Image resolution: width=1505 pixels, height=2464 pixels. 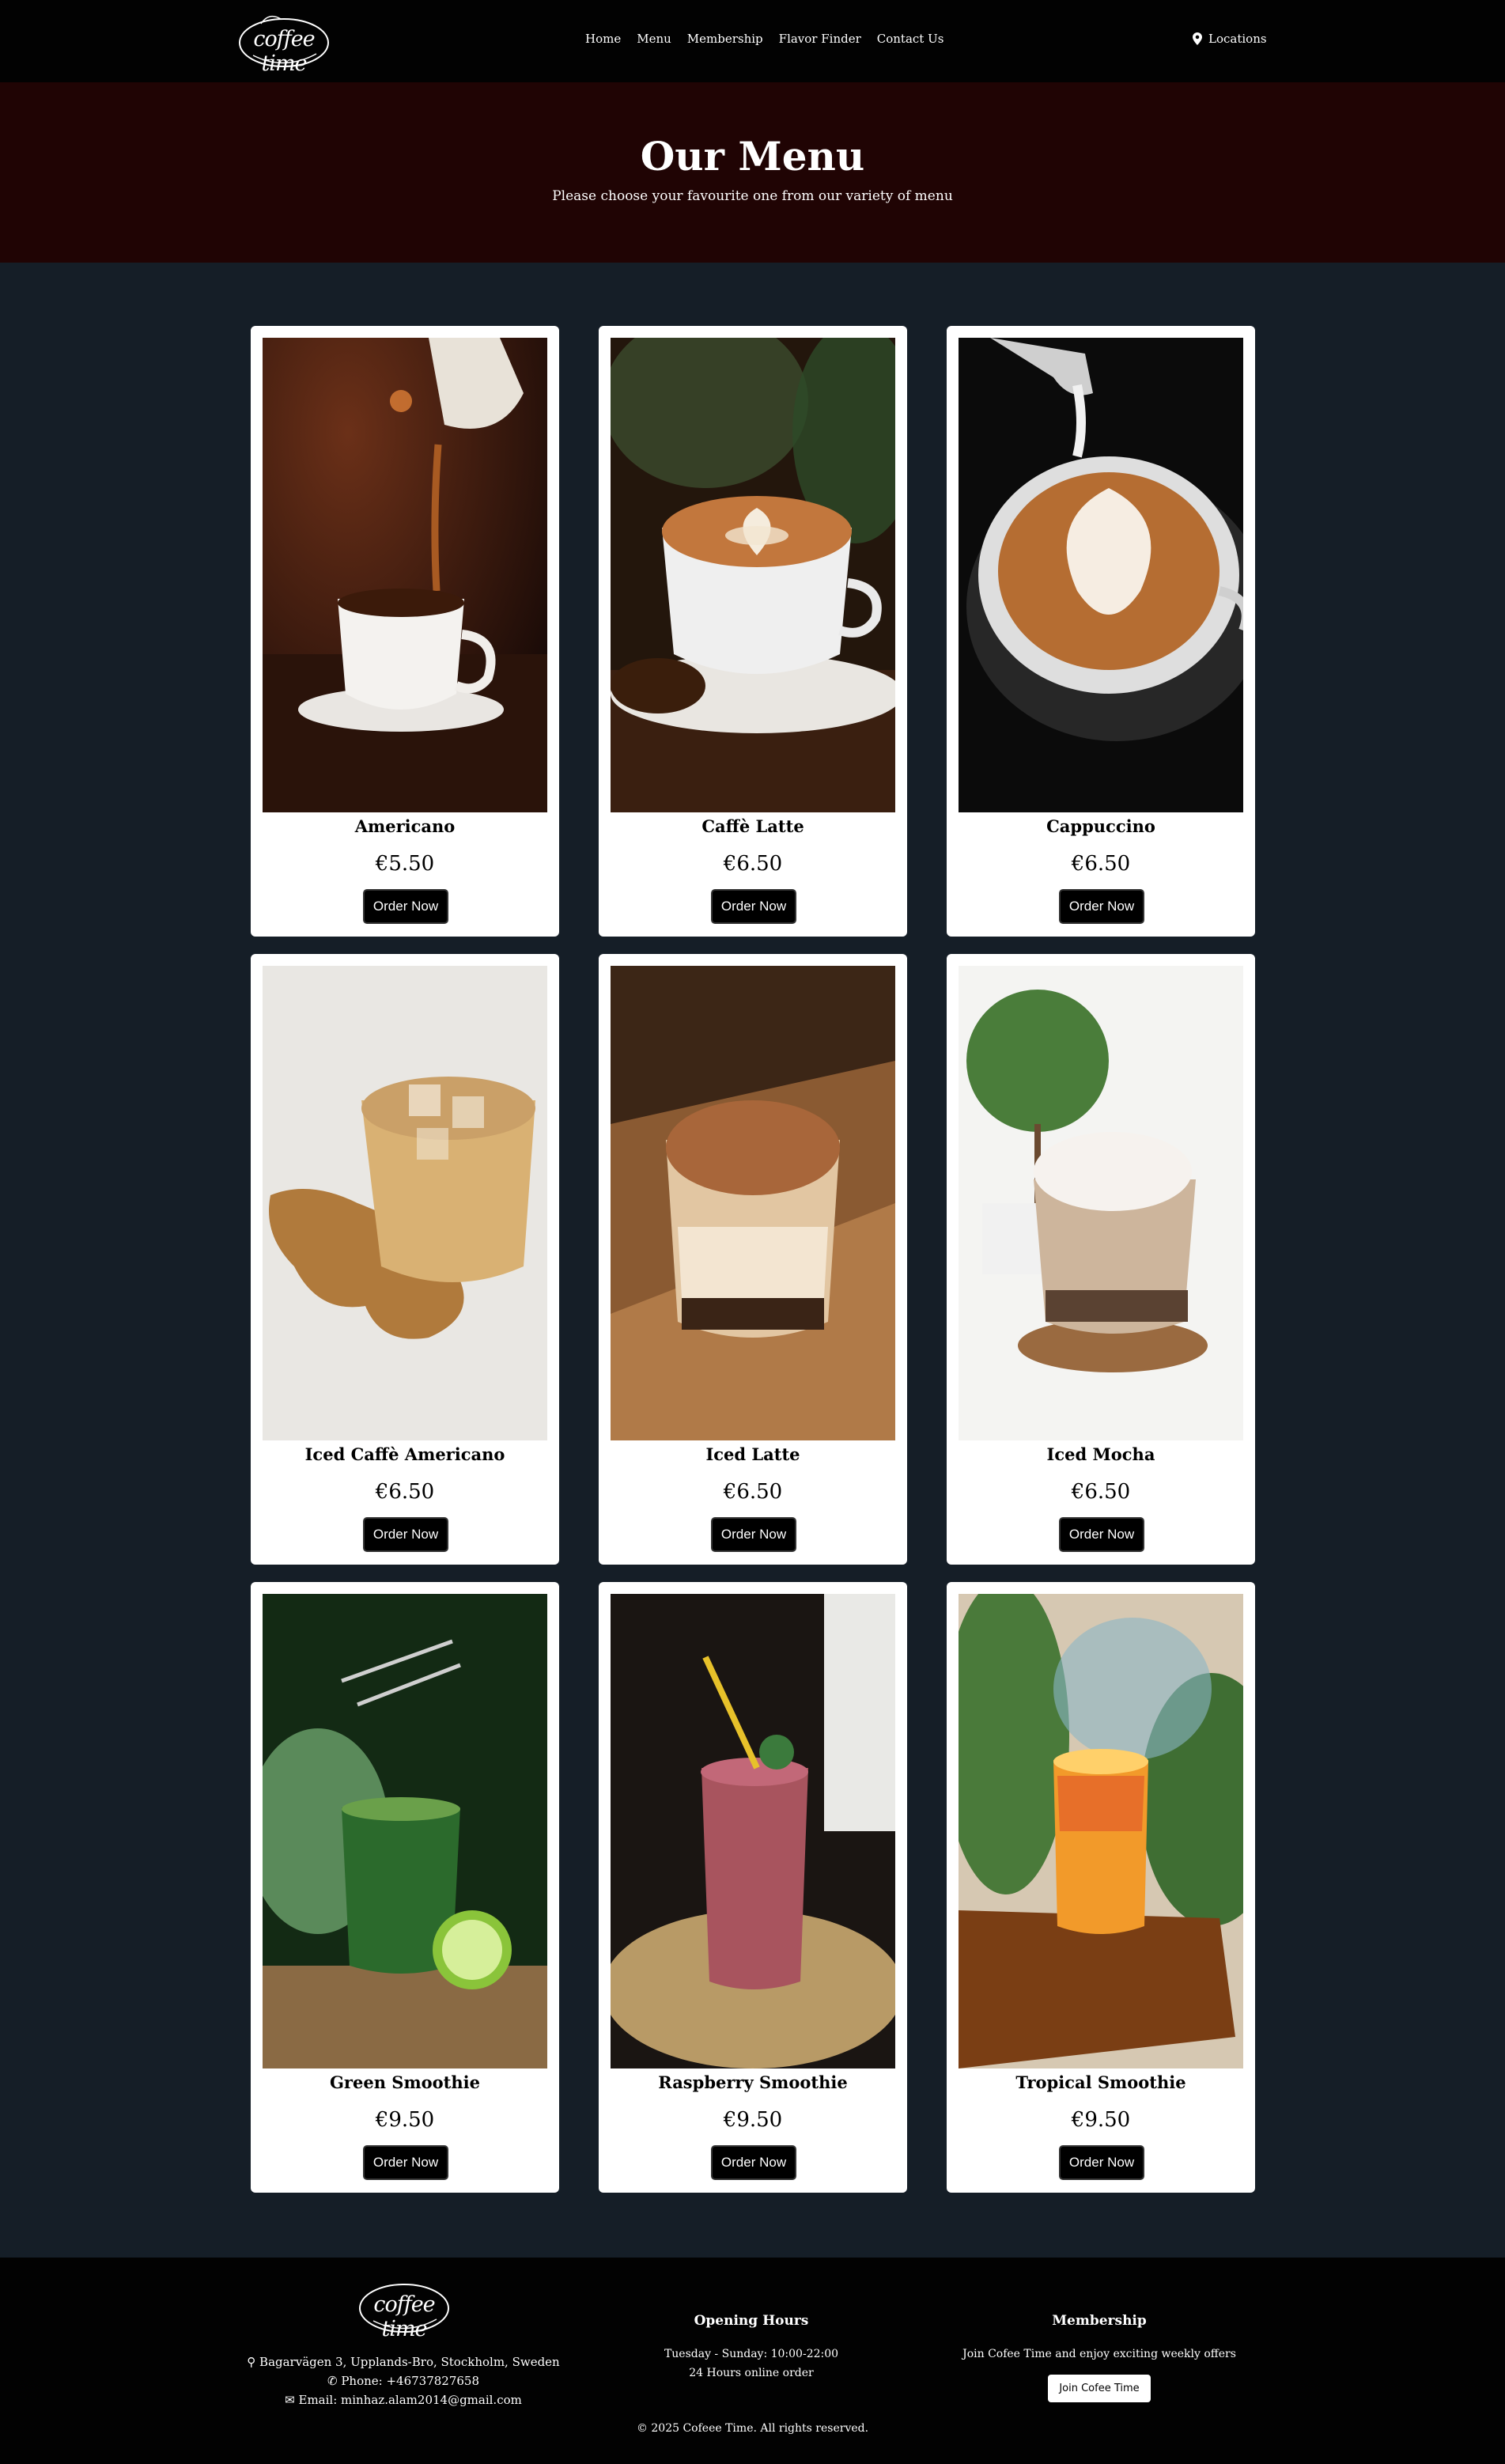 I want to click on opening-hours-title: Opening Hours, so click(x=751, y=2321).